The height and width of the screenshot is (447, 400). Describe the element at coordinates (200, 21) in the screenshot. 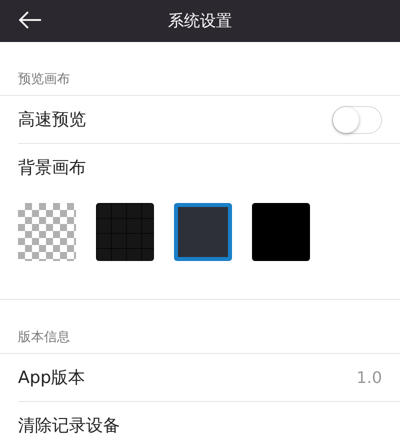

I see `screen-title: 系统设置` at that location.